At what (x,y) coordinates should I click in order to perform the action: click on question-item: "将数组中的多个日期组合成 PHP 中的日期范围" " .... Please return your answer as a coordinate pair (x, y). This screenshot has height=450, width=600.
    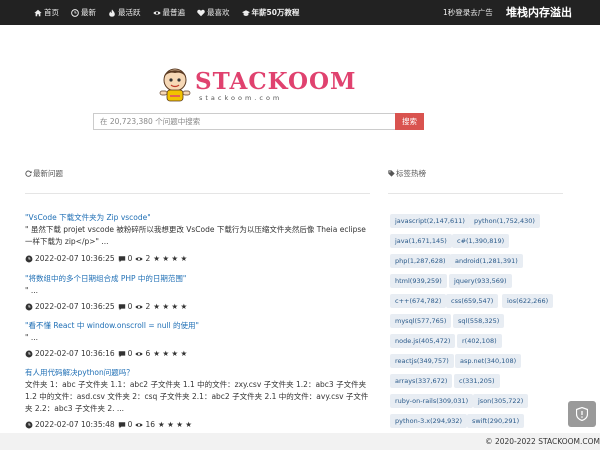
    Looking at the image, I should click on (197, 285).